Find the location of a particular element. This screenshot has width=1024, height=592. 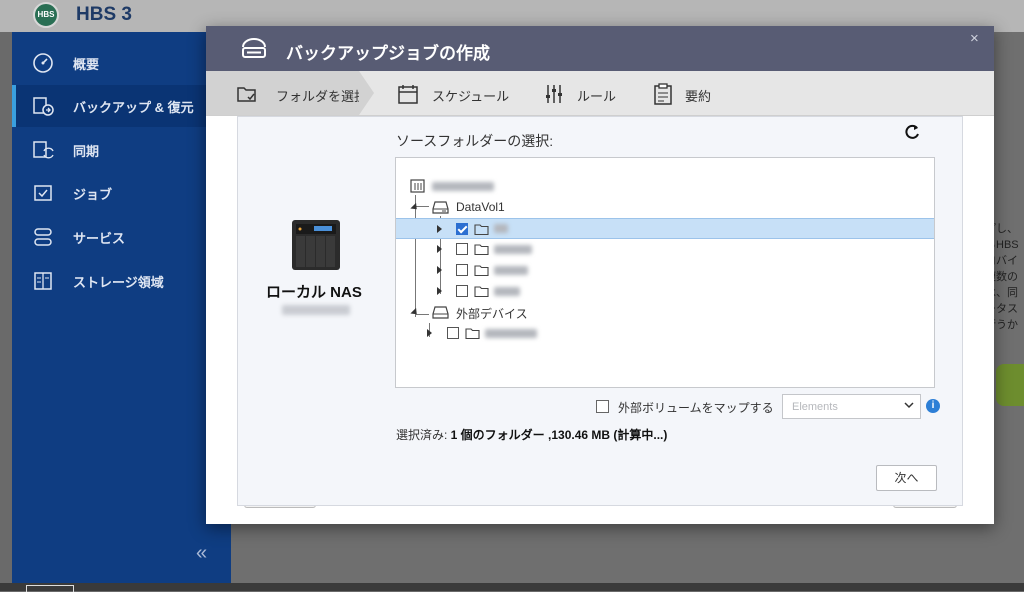

sidebar-item-backup-restore: バックアップ & 復元 is located at coordinates (121, 106).